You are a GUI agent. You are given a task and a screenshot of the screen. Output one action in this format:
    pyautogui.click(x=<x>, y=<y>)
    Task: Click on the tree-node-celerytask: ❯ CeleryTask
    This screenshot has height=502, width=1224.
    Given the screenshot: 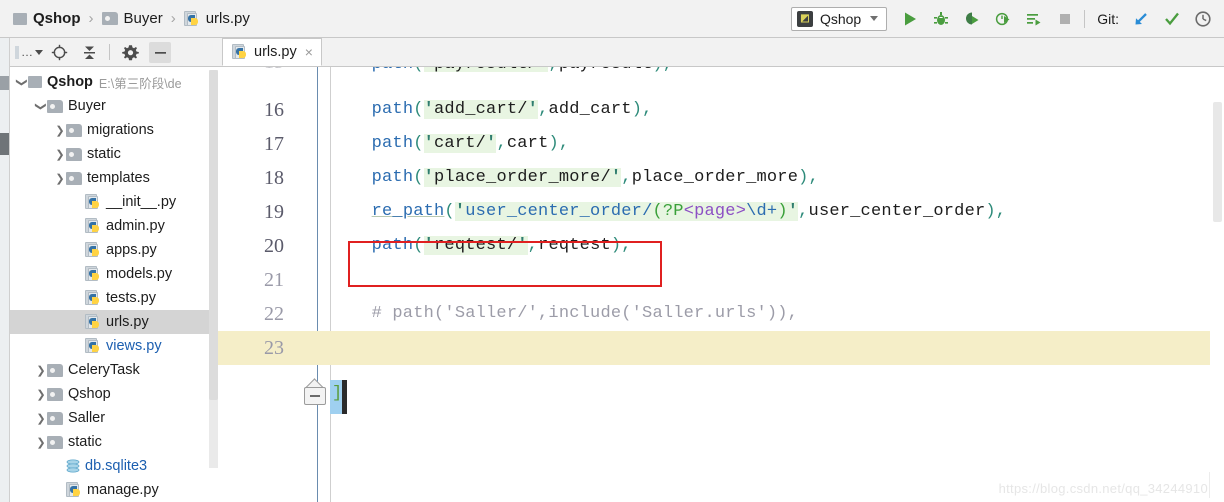 What is the action you would take?
    pyautogui.click(x=114, y=370)
    